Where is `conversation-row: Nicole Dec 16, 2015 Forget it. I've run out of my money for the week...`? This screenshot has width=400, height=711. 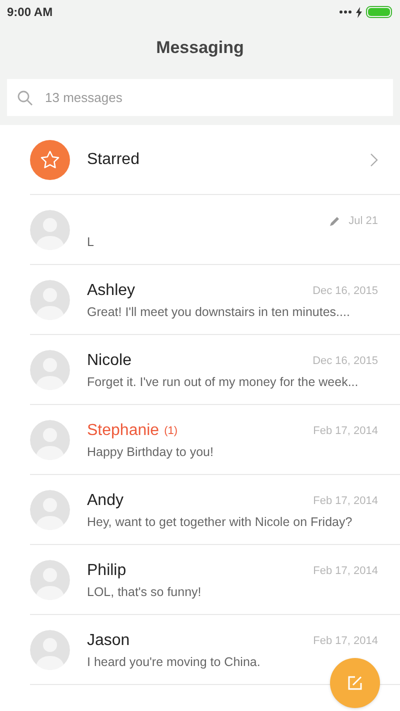 conversation-row: Nicole Dec 16, 2015 Forget it. I've run out of my money for the week... is located at coordinates (200, 370).